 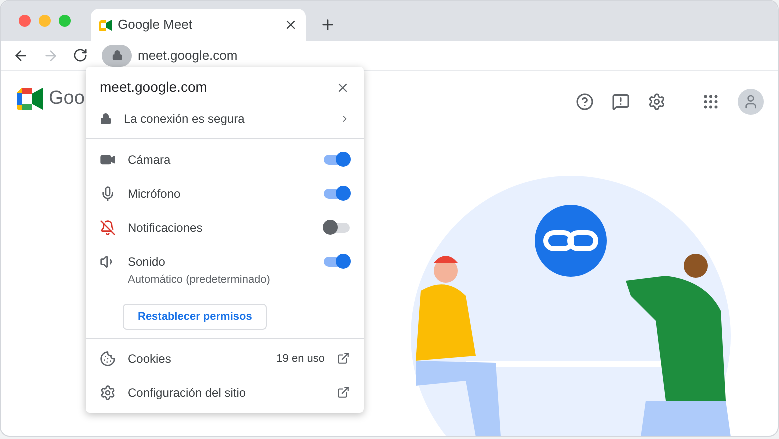 I want to click on avatar, so click(x=751, y=102).